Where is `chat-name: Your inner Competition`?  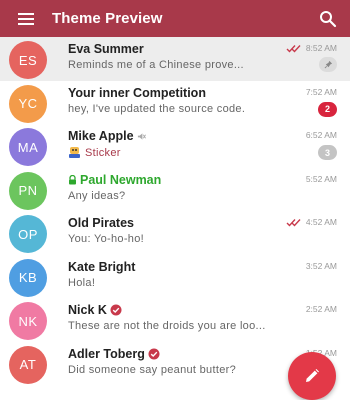 chat-name: Your inner Competition is located at coordinates (137, 93).